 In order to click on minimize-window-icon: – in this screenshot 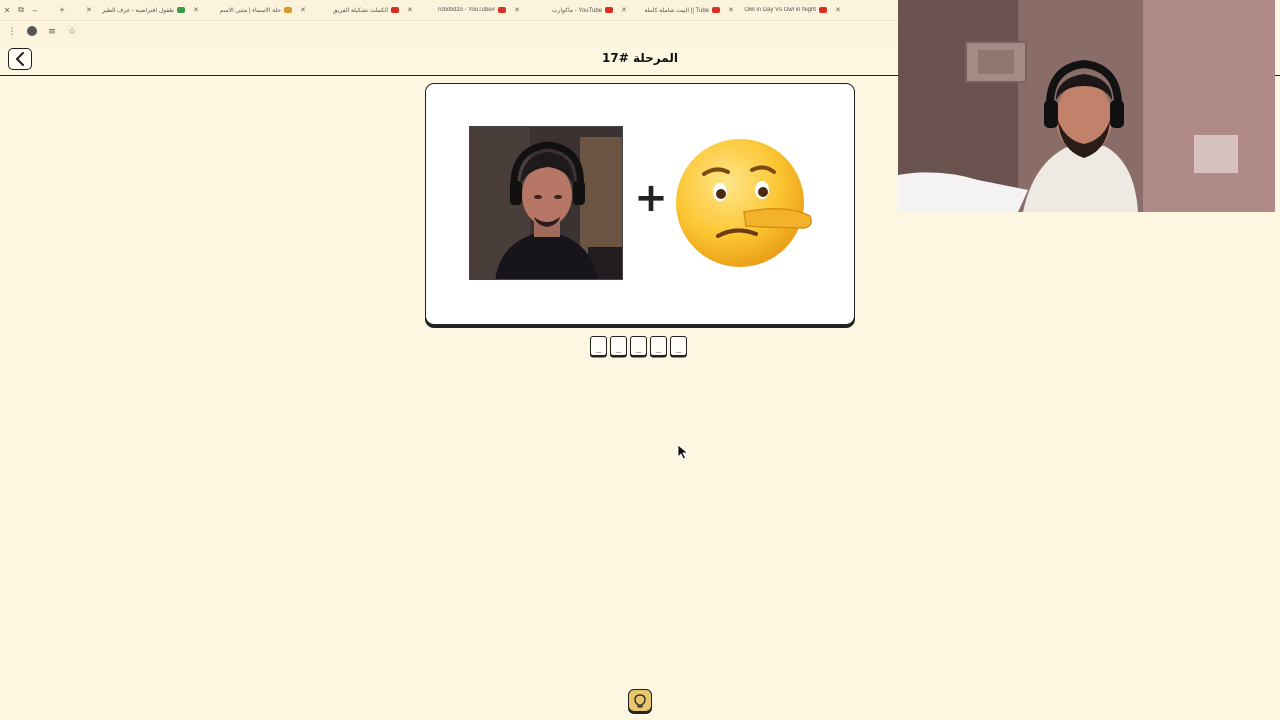, I will do `click(35, 10)`.